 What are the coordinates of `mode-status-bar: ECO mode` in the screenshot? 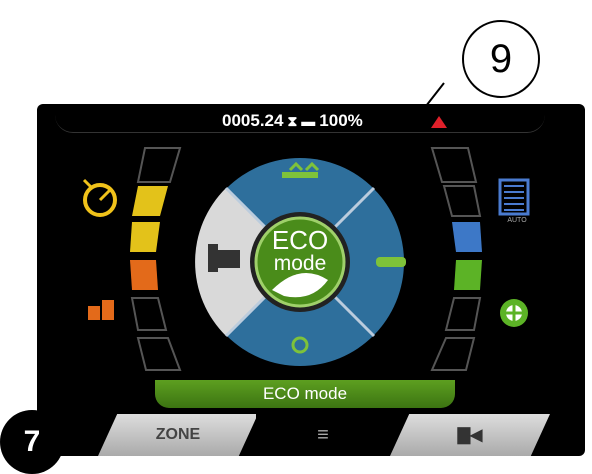 It's located at (305, 394).